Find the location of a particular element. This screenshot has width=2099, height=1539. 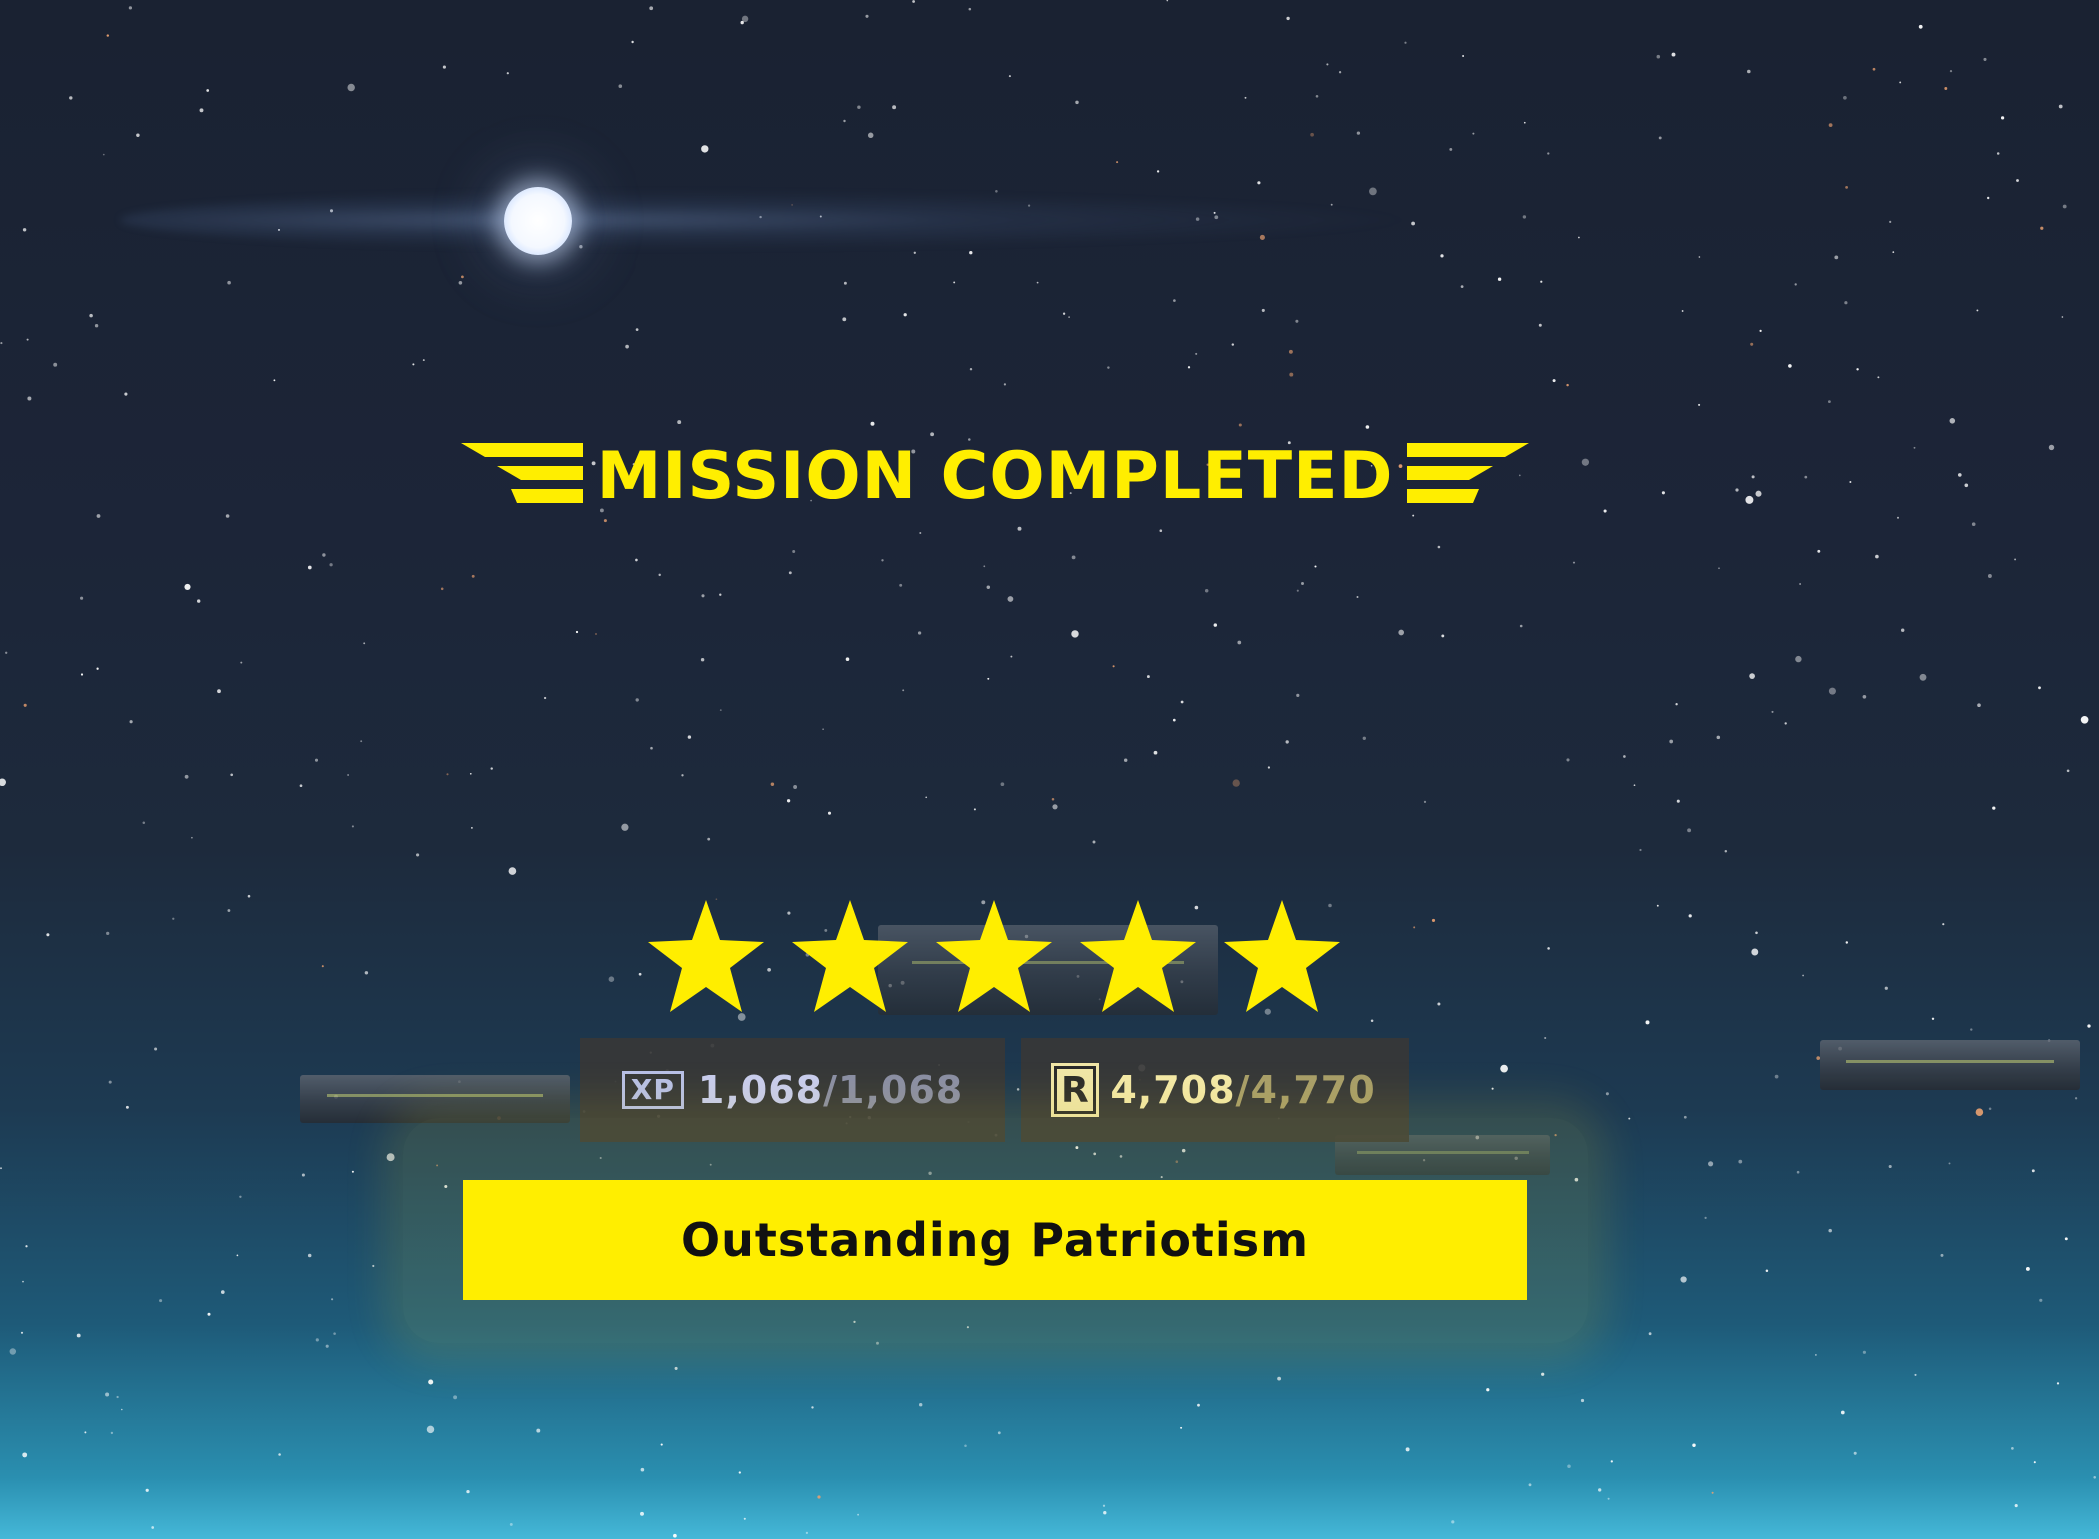

star-icon is located at coordinates (1138, 956).